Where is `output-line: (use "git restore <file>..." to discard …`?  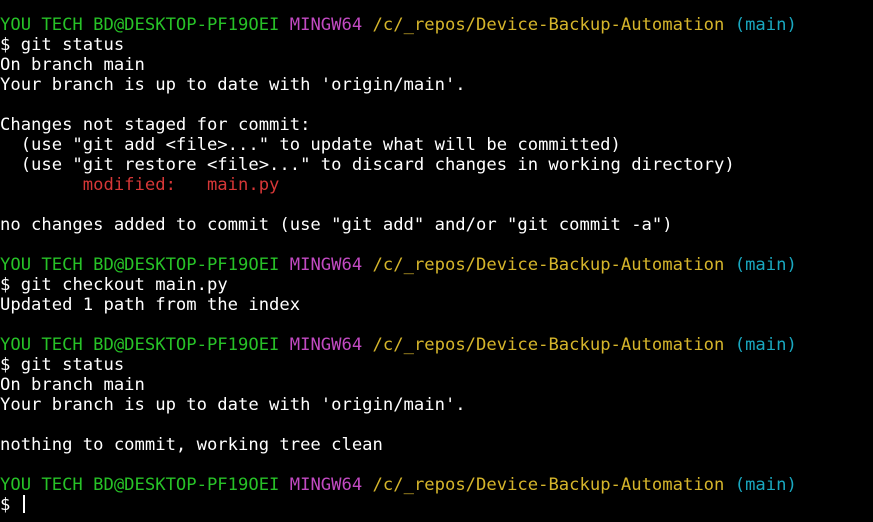 output-line: (use "git restore <file>..." to discard … is located at coordinates (367, 165).